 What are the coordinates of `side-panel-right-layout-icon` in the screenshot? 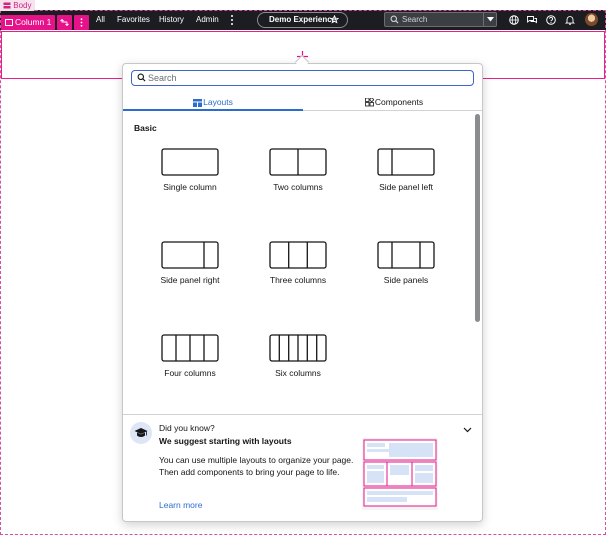 It's located at (190, 255).